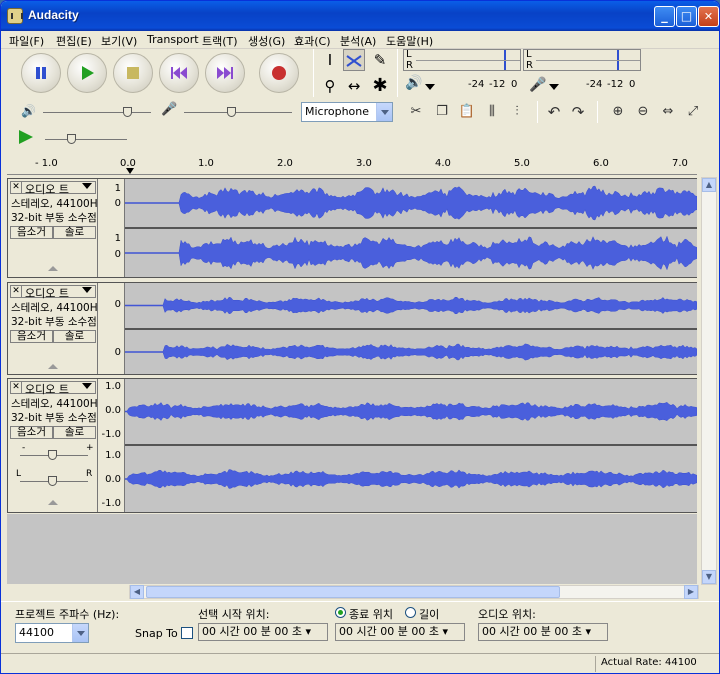 The width and height of the screenshot is (720, 674). I want to click on ruler-tick: 3.0, so click(364, 163).